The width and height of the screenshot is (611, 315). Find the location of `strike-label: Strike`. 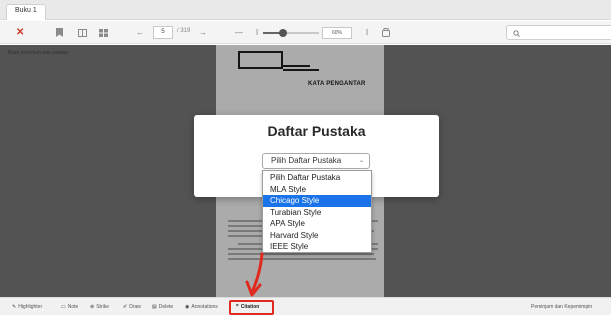

strike-label: Strike is located at coordinates (102, 307).